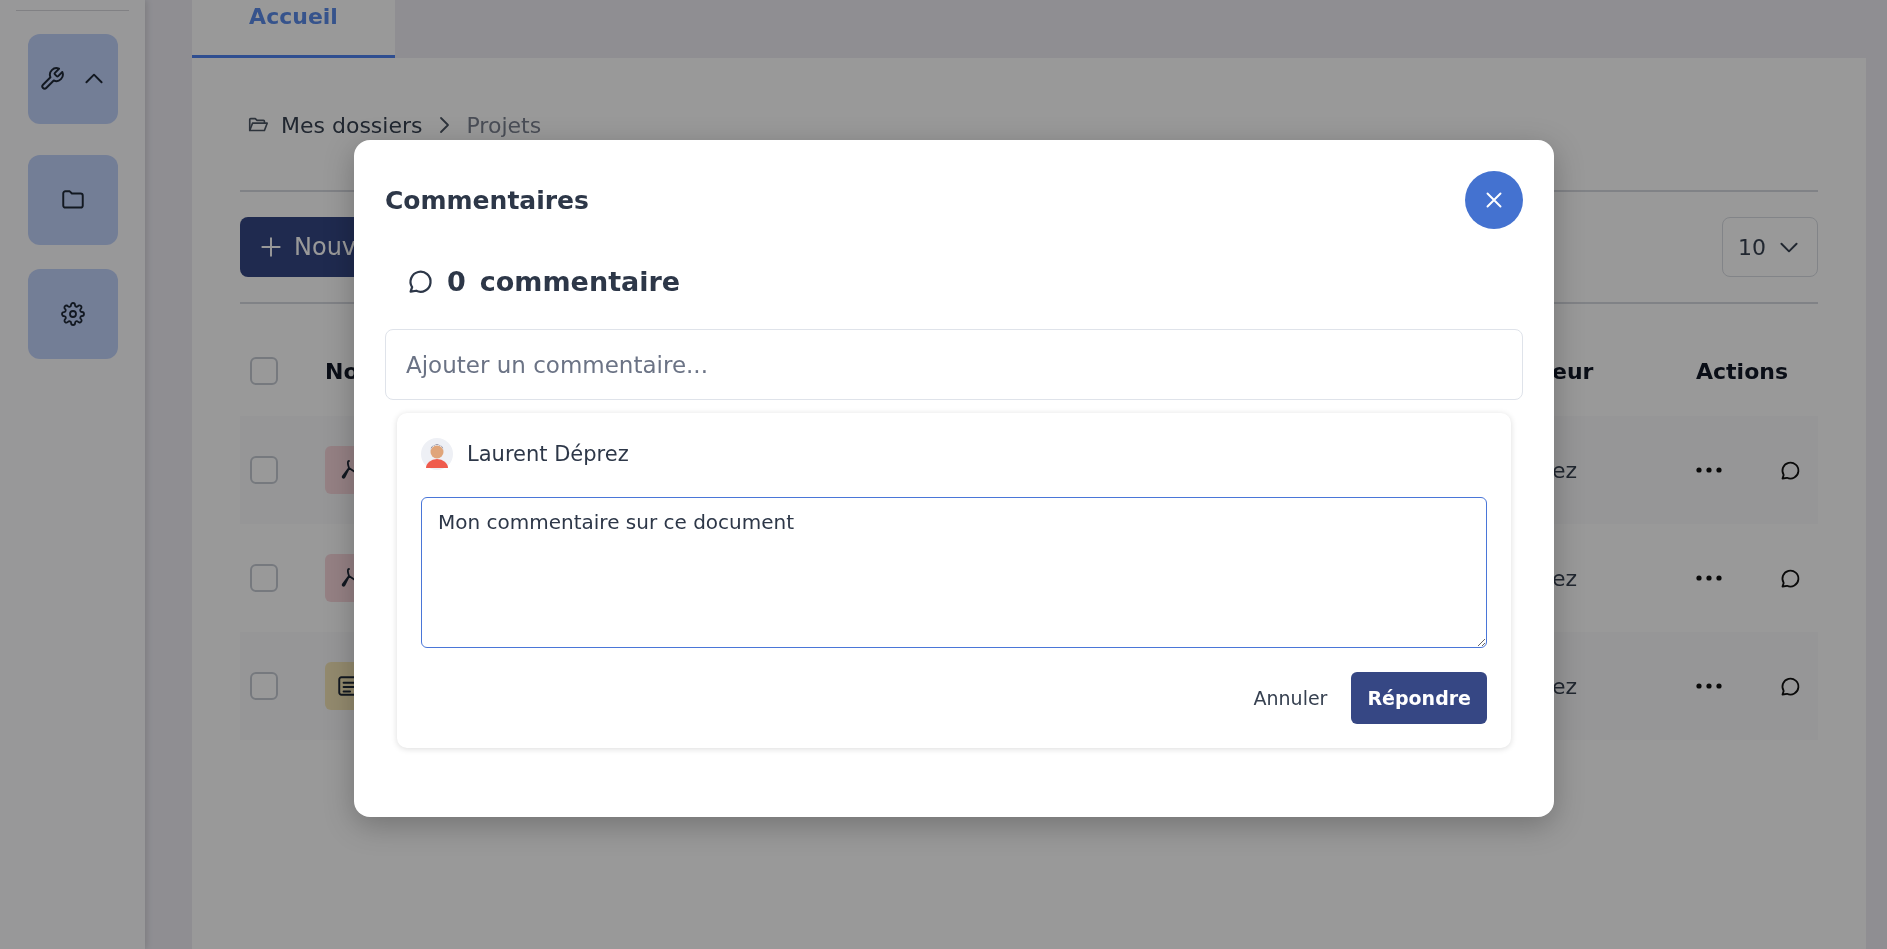  What do you see at coordinates (548, 454) in the screenshot?
I see `author-name: Laurent Déprez` at bounding box center [548, 454].